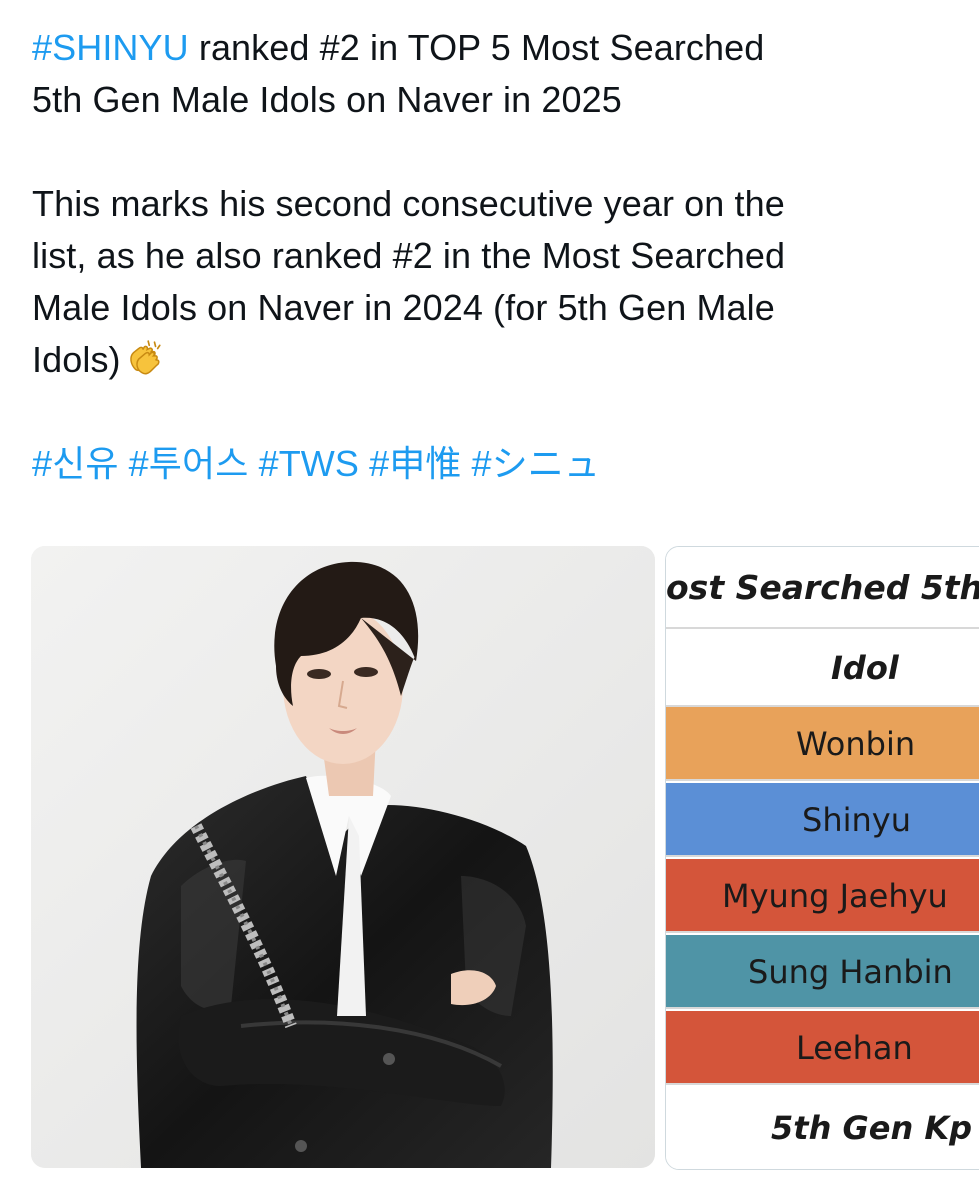 This screenshot has width=979, height=1200. What do you see at coordinates (497, 360) in the screenshot?
I see `tweet-line-6: Idols)` at bounding box center [497, 360].